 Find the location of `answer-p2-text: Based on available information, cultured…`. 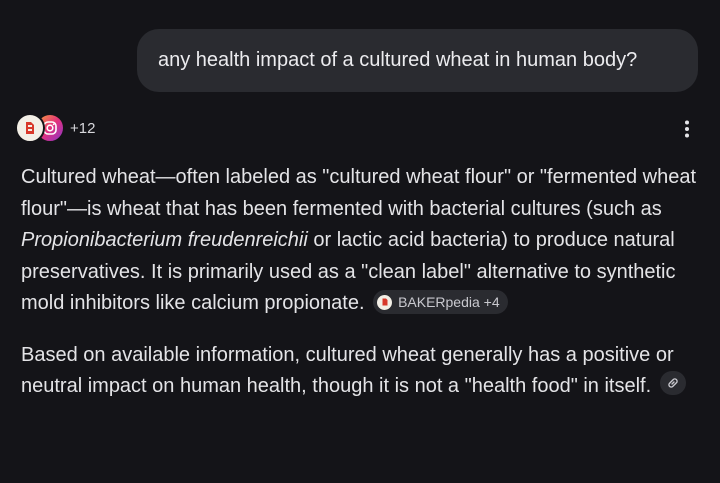

answer-p2-text: Based on available information, cultured… is located at coordinates (347, 370).